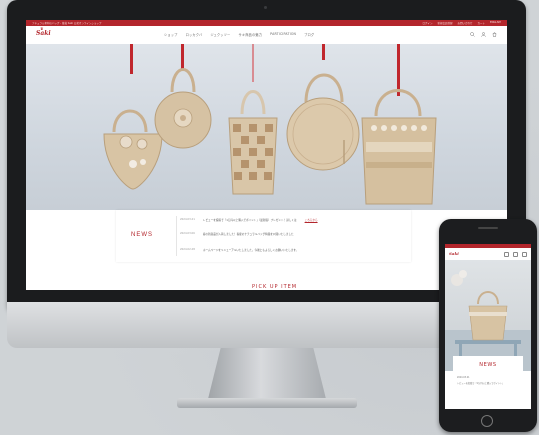 This screenshot has height=435, width=539. Describe the element at coordinates (399, 147) in the screenshot. I see `basket-lace-tote` at that location.